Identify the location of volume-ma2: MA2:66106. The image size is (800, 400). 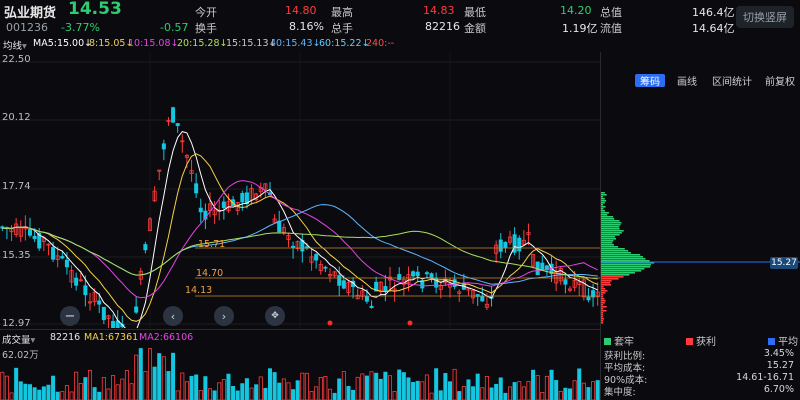
(166, 337).